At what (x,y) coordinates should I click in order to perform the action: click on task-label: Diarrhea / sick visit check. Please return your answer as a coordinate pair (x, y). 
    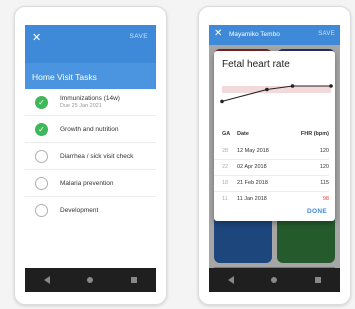
    Looking at the image, I should click on (97, 156).